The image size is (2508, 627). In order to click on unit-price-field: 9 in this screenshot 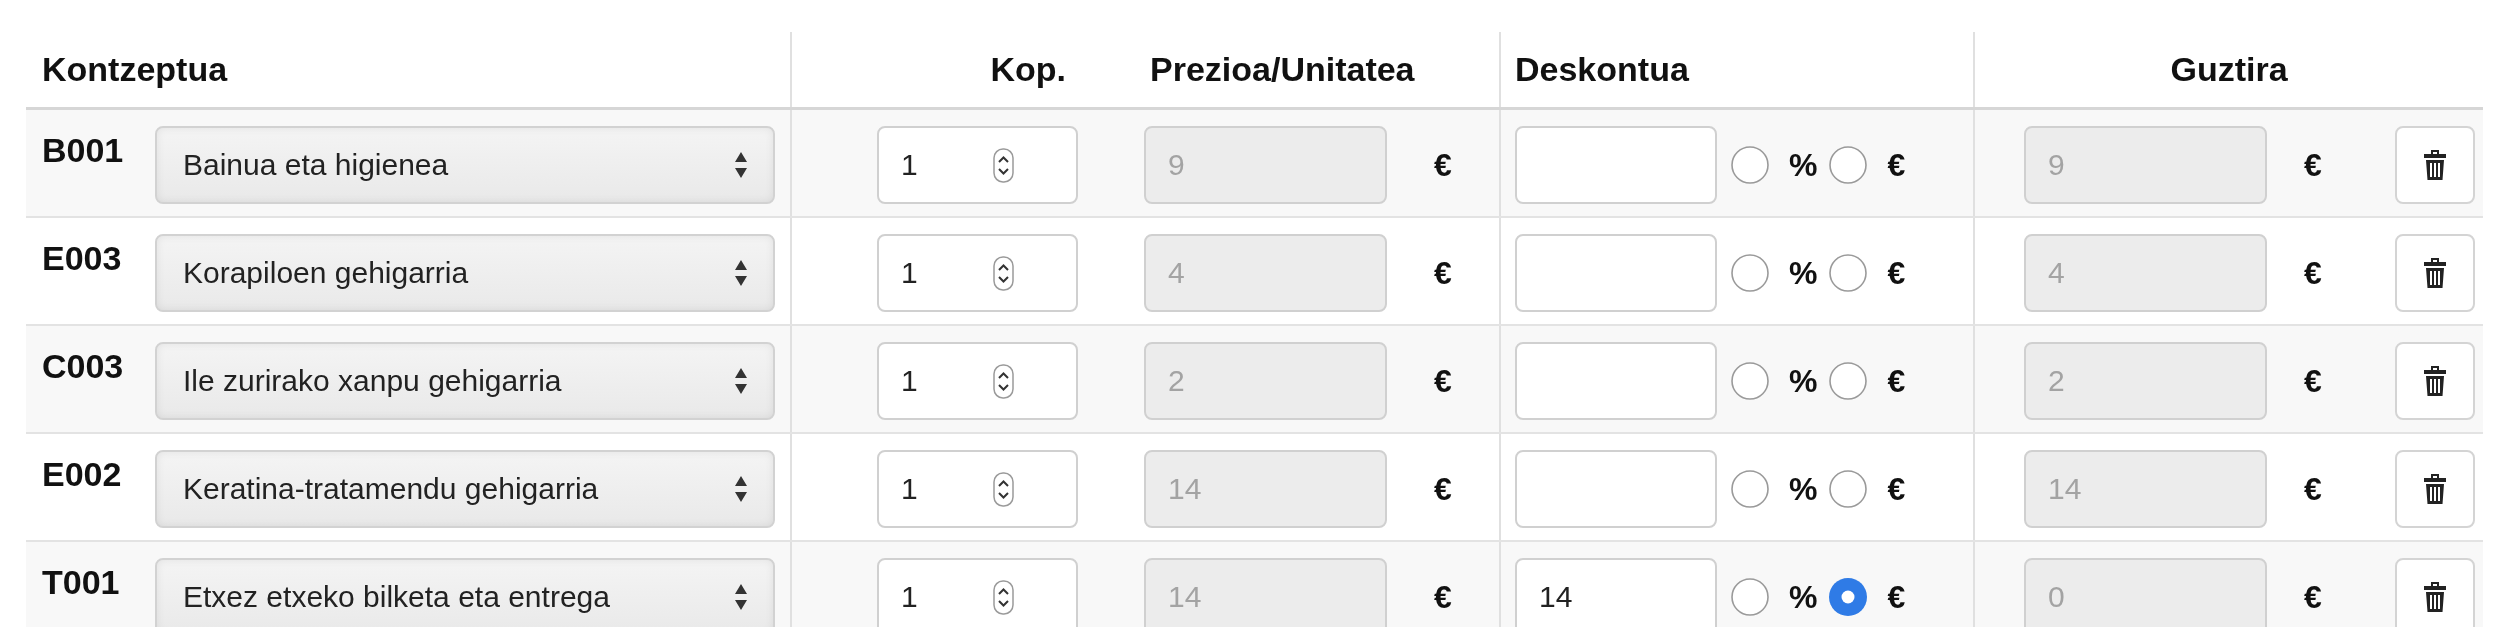, I will do `click(1265, 165)`.